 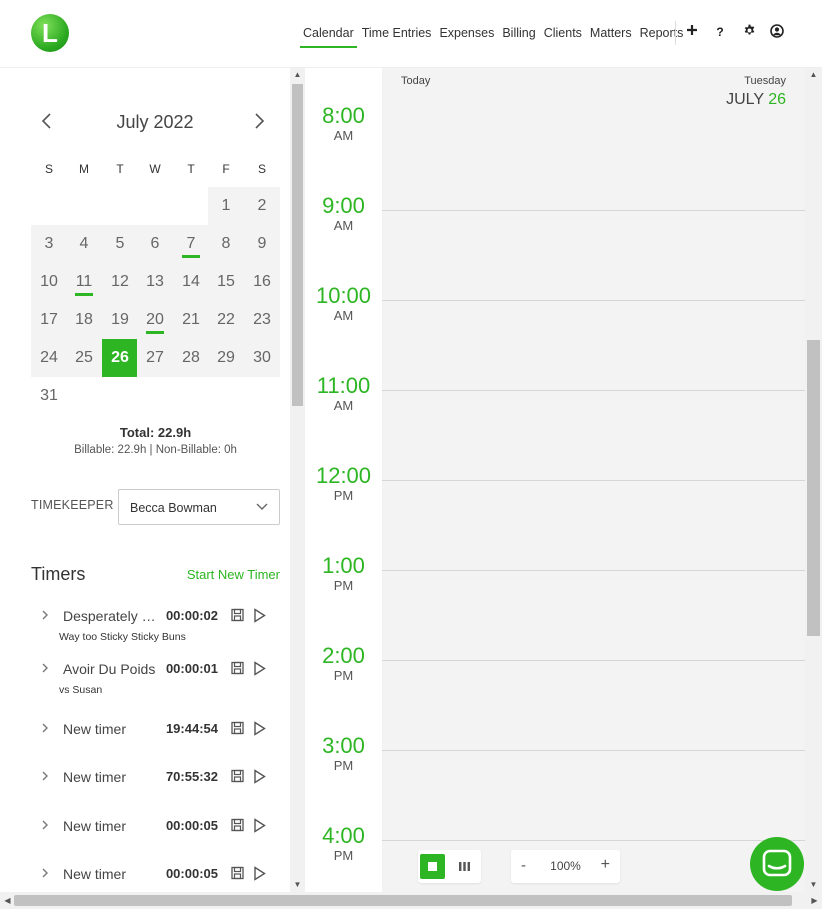 What do you see at coordinates (297, 480) in the screenshot?
I see `left-scrollbar: ▲ ▼` at bounding box center [297, 480].